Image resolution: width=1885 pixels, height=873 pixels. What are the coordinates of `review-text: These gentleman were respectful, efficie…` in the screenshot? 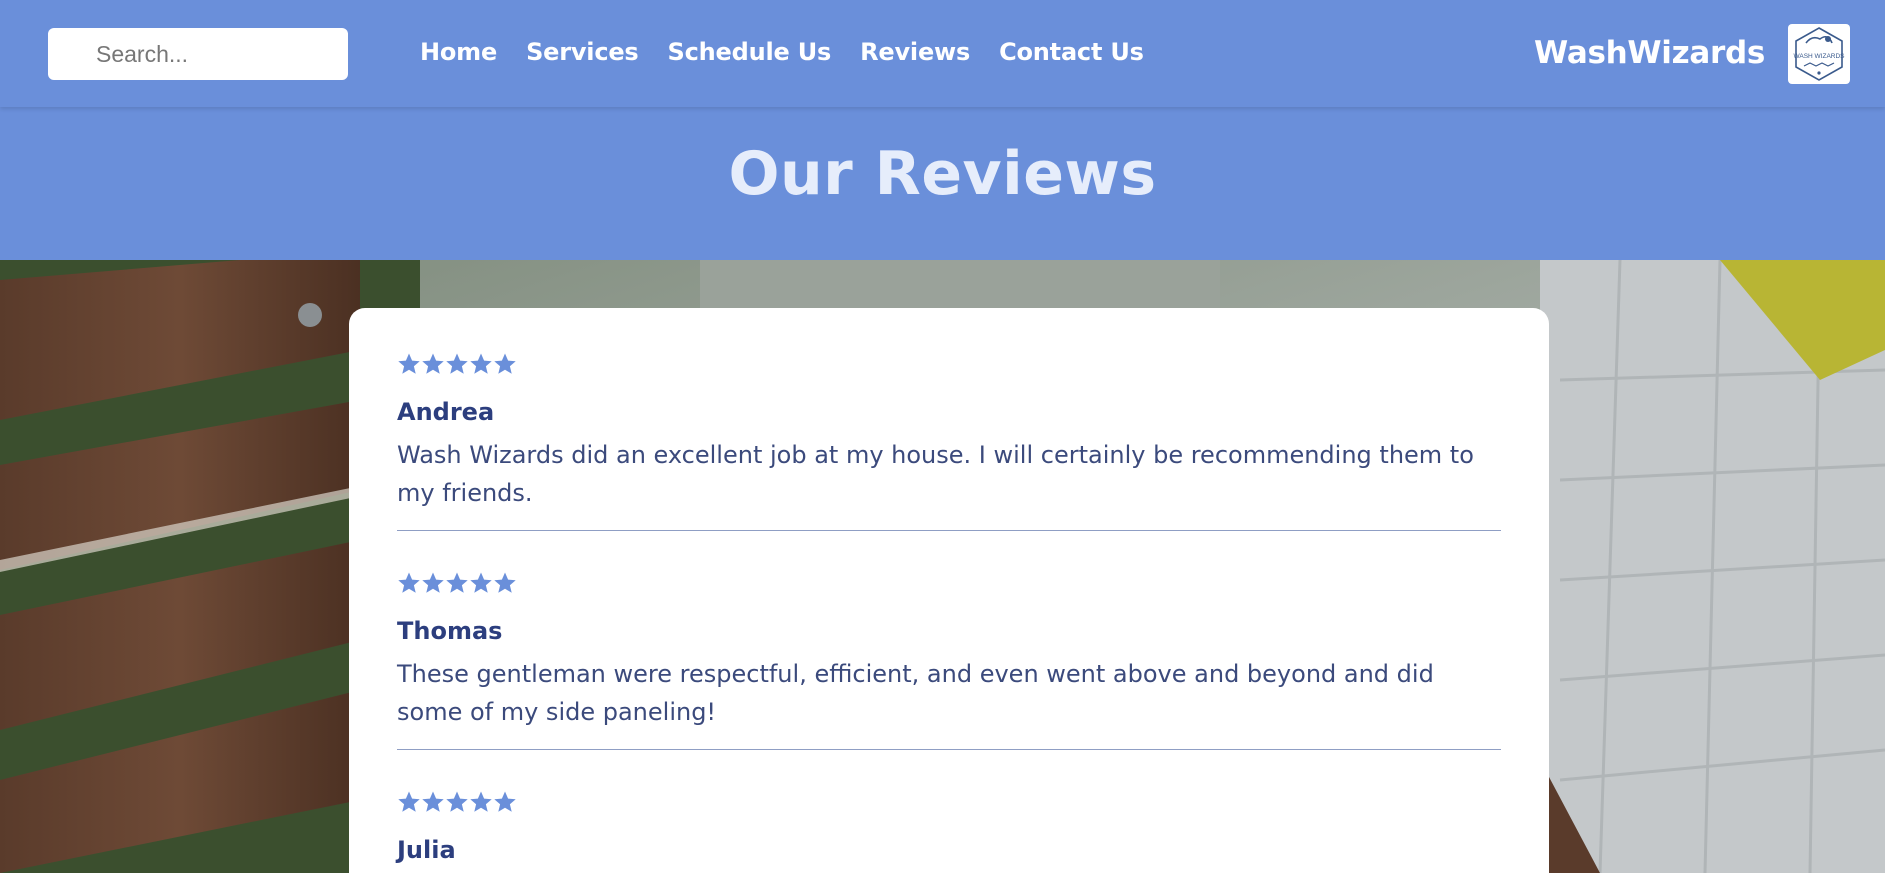 It's located at (915, 693).